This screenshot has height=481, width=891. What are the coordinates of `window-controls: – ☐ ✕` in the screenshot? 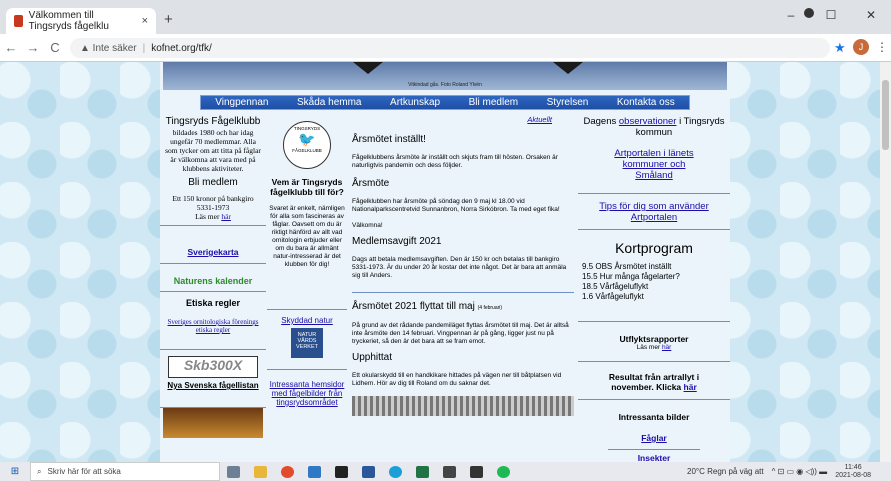 It's located at (831, 15).